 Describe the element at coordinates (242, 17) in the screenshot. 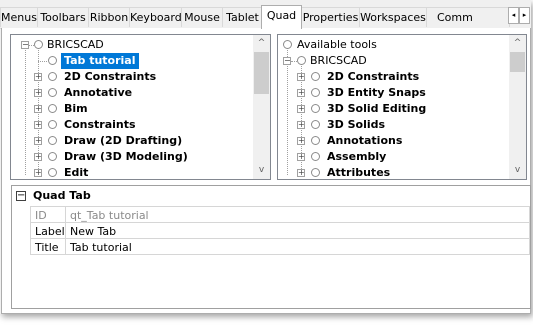

I see `tab-tablet: Tablet` at that location.